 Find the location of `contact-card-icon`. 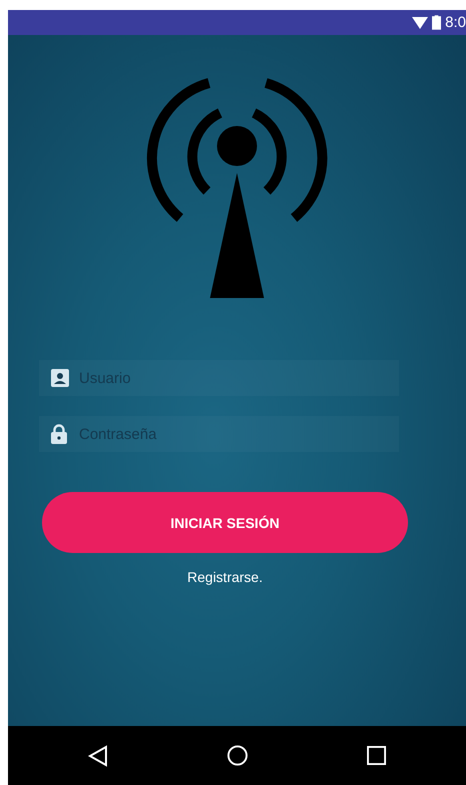

contact-card-icon is located at coordinates (60, 378).